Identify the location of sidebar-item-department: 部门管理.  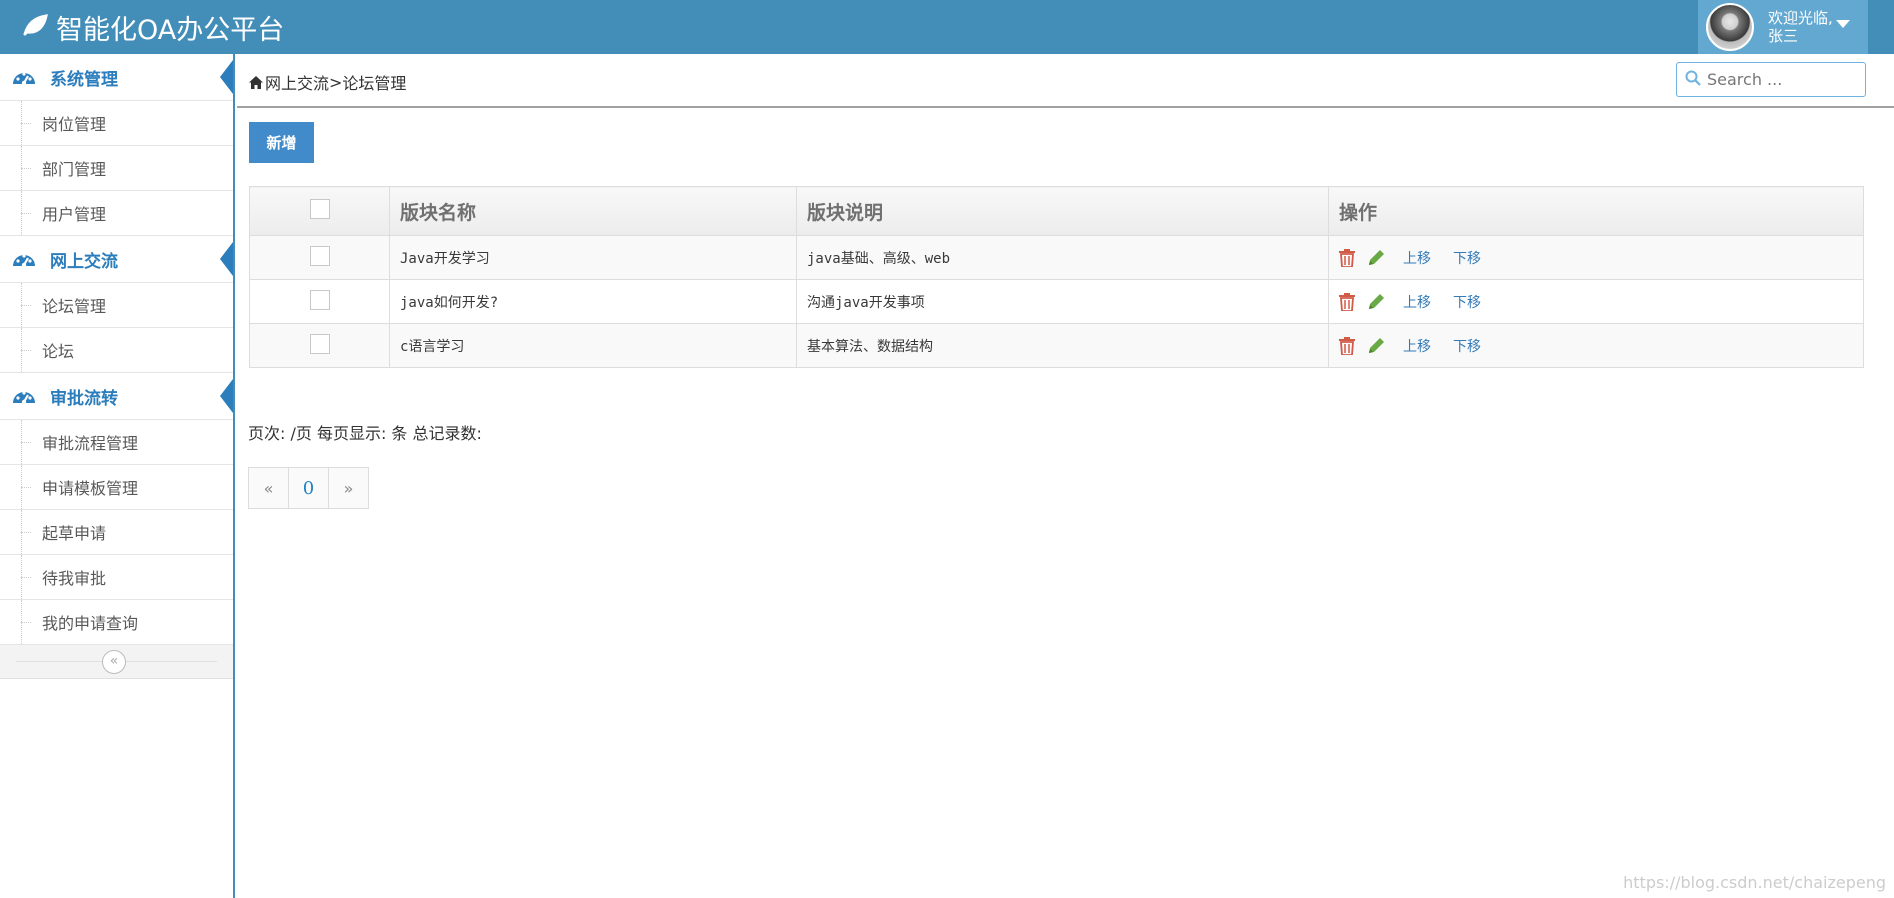
(116, 168).